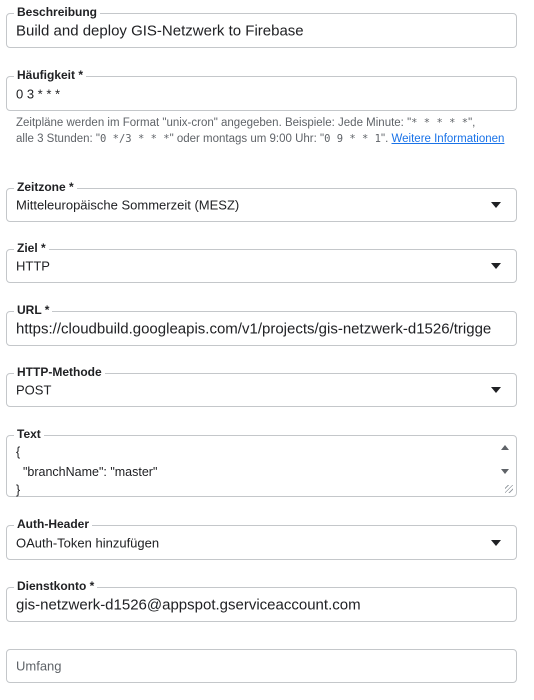 Image resolution: width=534 pixels, height=700 pixels. Describe the element at coordinates (128, 205) in the screenshot. I see `timezone-value: Mitteleuropäische Sommerzeit (MESZ)` at that location.